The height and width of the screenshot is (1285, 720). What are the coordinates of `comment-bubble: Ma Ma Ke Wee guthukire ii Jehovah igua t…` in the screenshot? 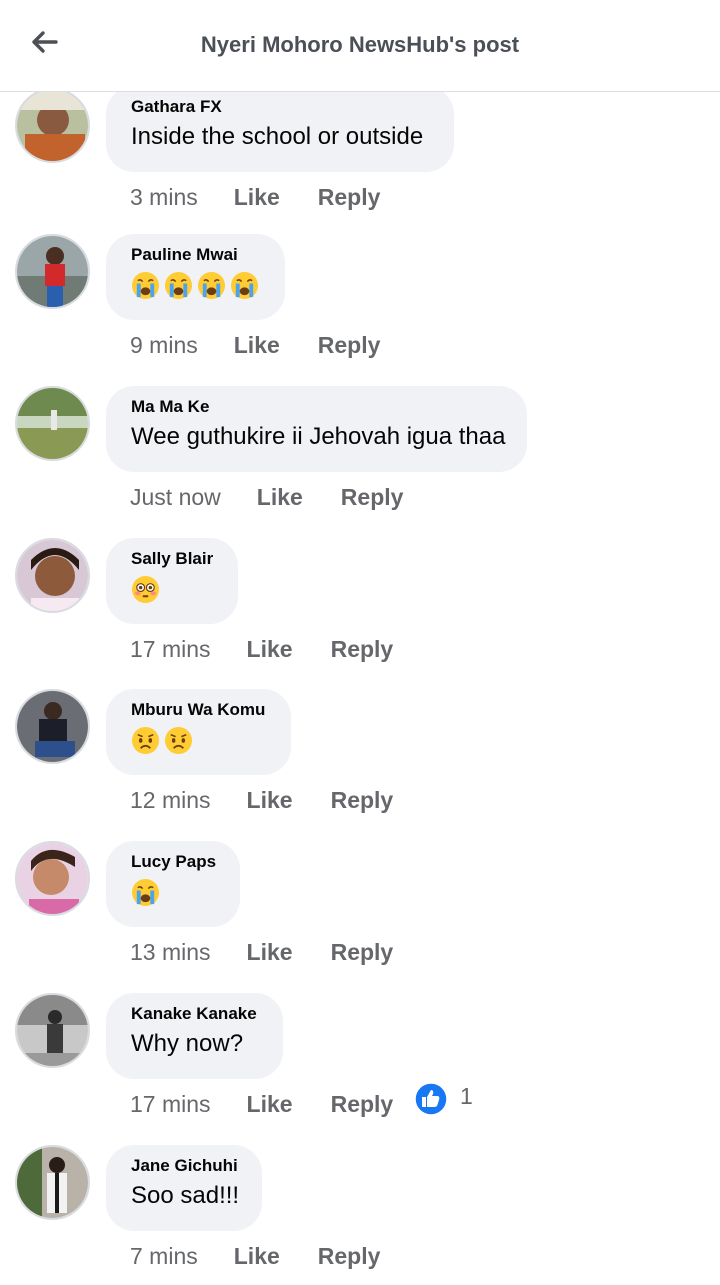 It's located at (316, 429).